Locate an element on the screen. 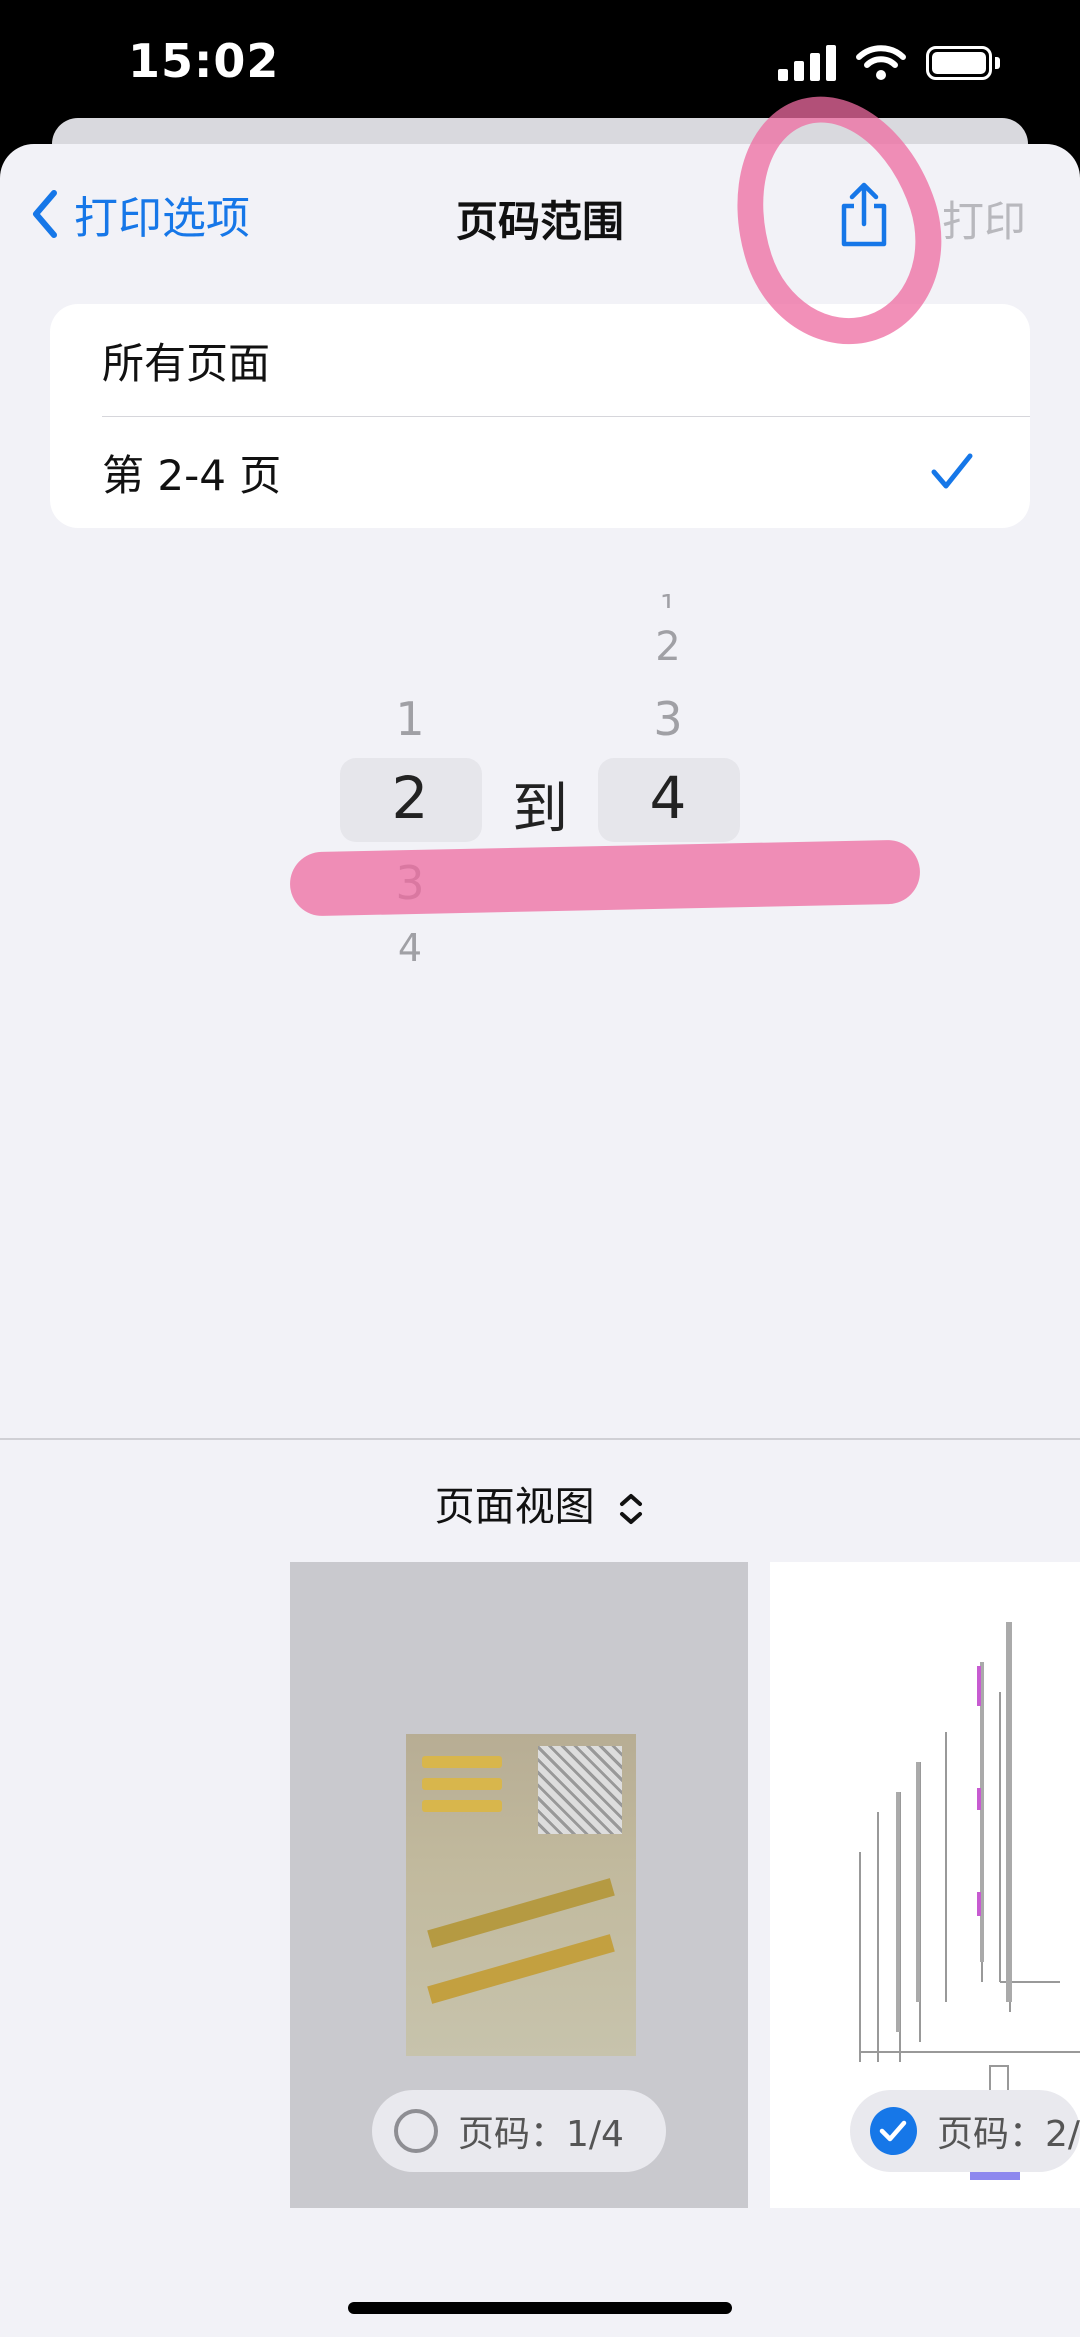  page-range-options: 所有页面 第 2-4 页 is located at coordinates (540, 416).